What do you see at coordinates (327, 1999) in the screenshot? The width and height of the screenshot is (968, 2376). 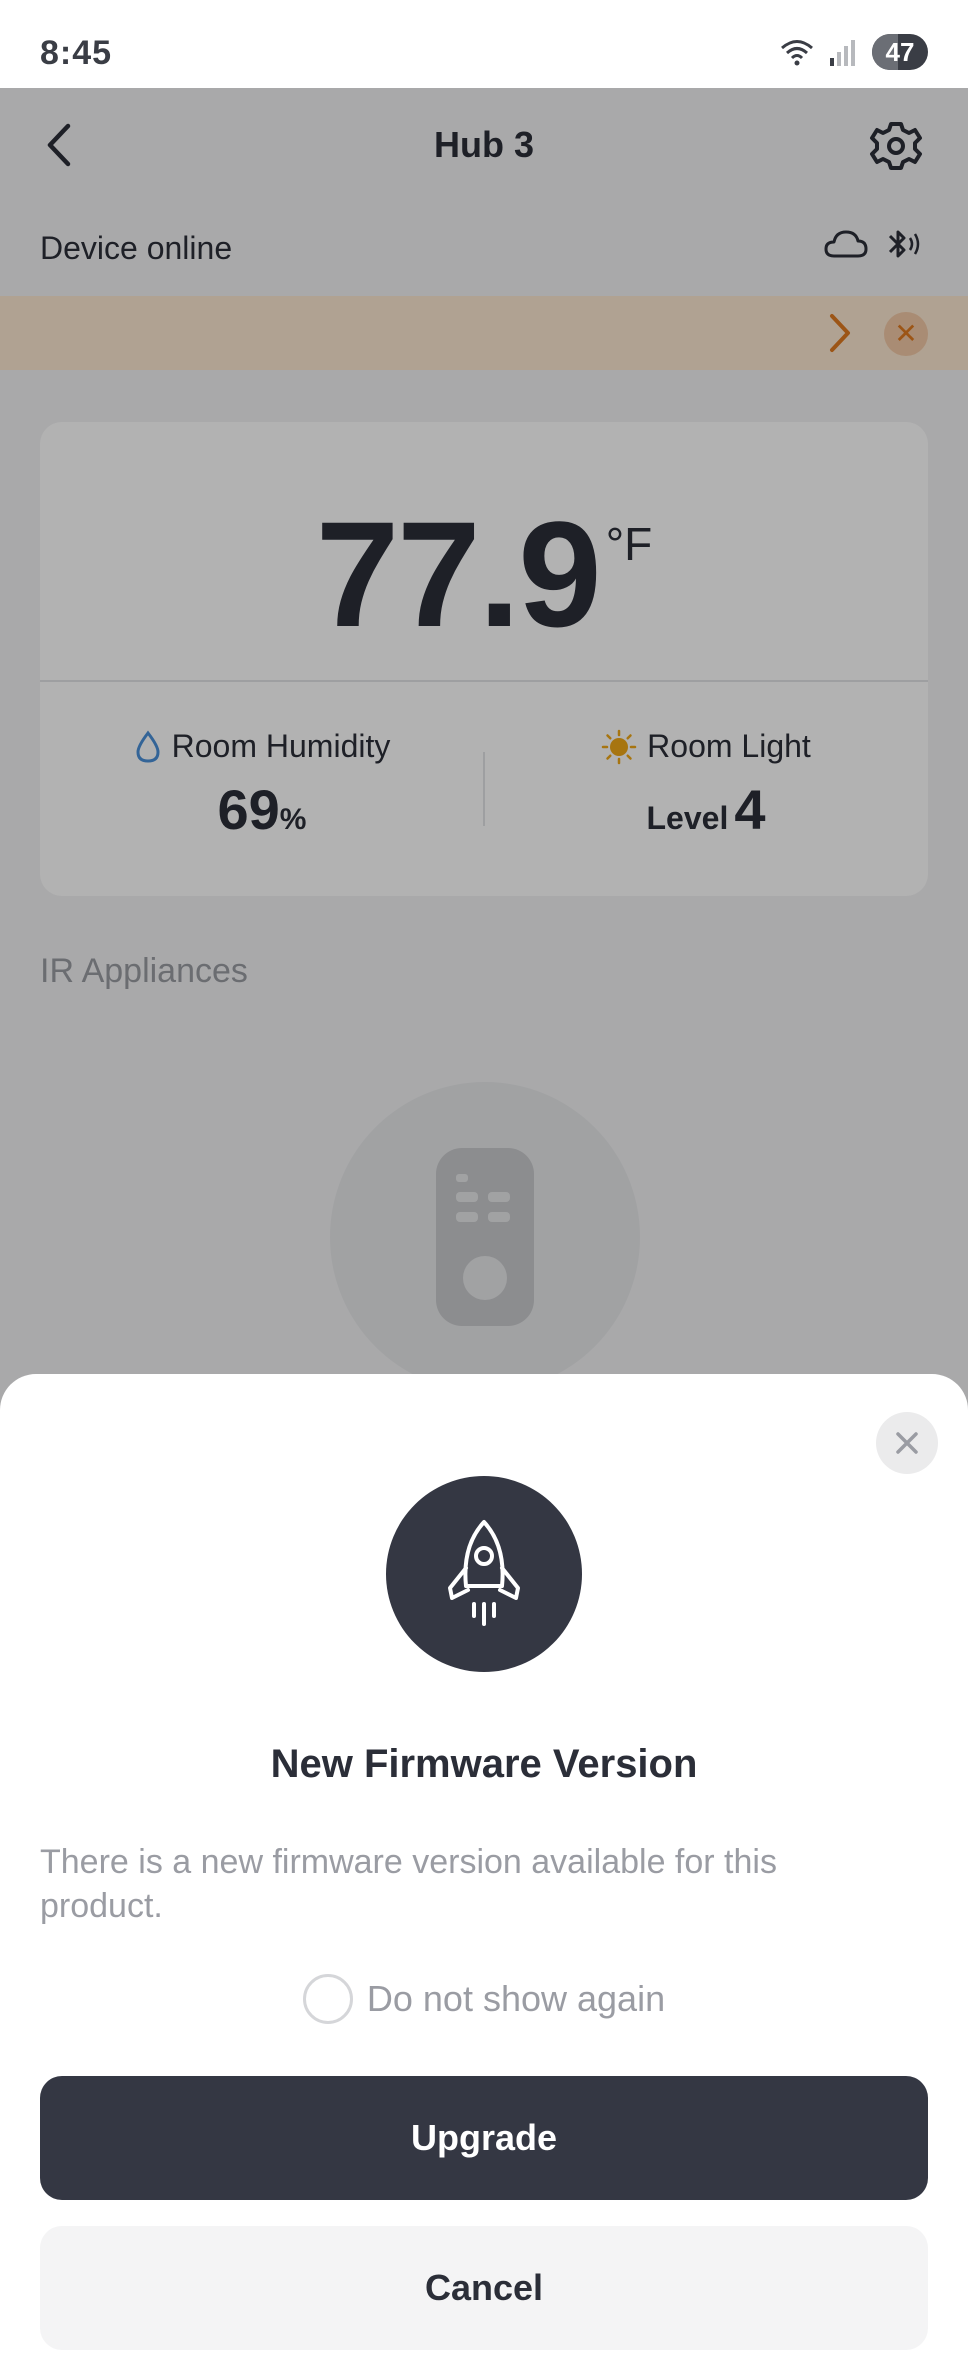 I see `do-not-show-checkbox` at bounding box center [327, 1999].